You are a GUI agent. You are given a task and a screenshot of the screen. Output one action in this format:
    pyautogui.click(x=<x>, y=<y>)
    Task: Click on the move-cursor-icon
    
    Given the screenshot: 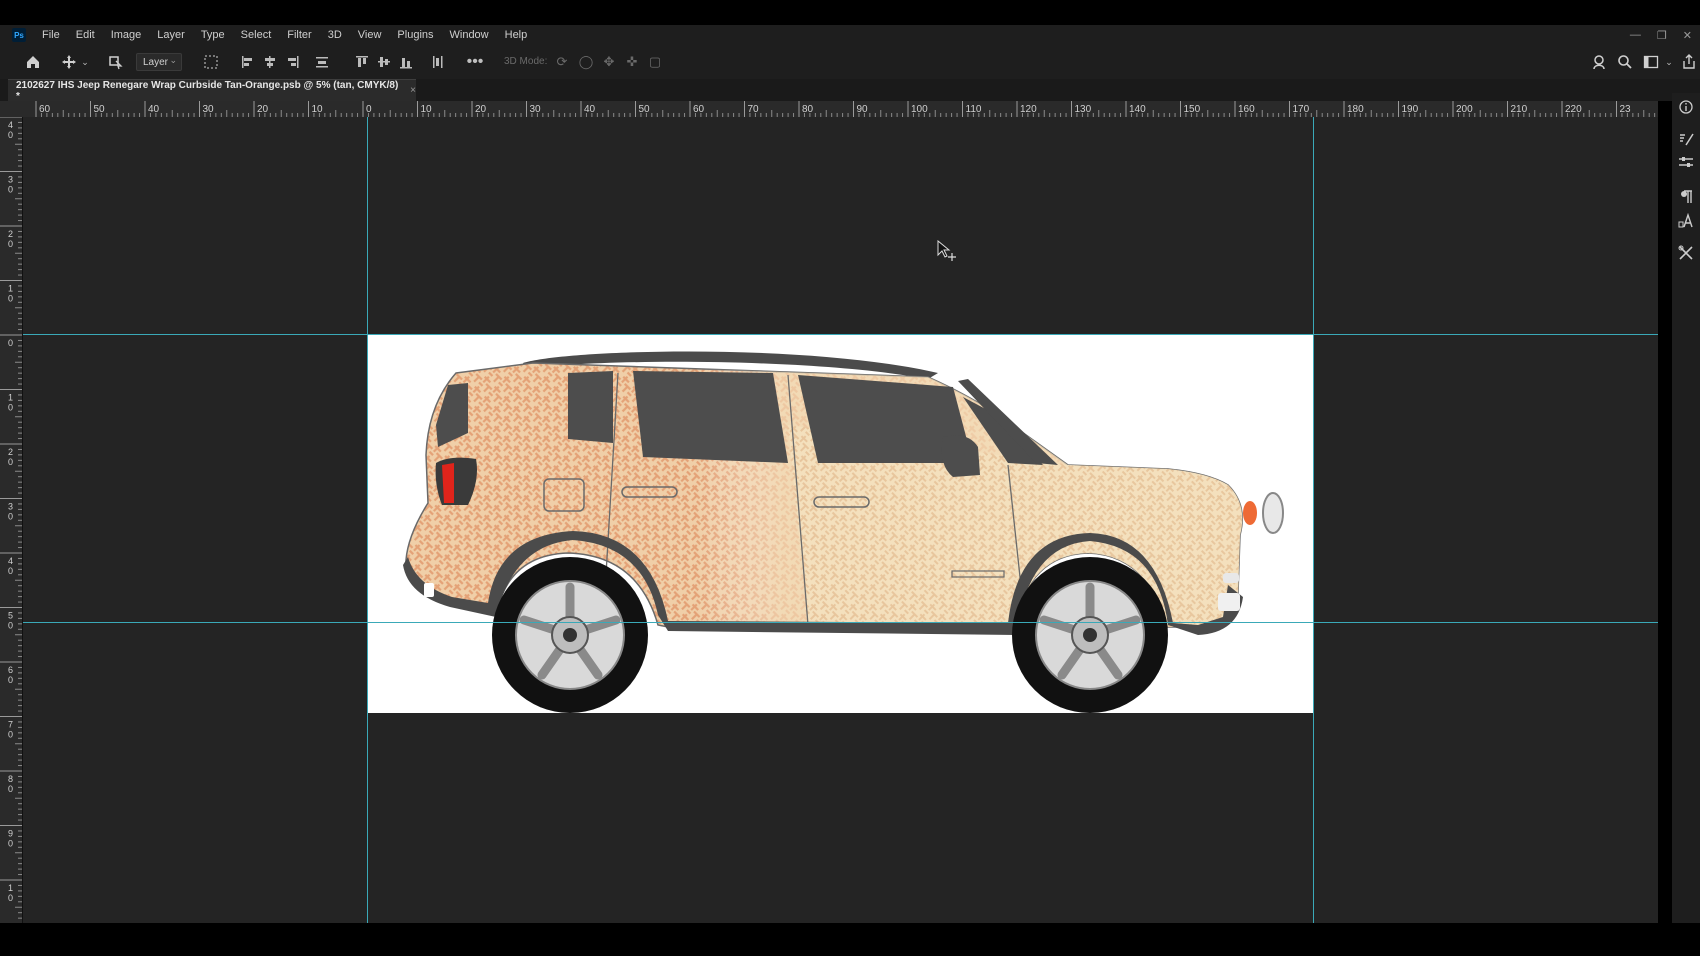 What is the action you would take?
    pyautogui.click(x=948, y=253)
    